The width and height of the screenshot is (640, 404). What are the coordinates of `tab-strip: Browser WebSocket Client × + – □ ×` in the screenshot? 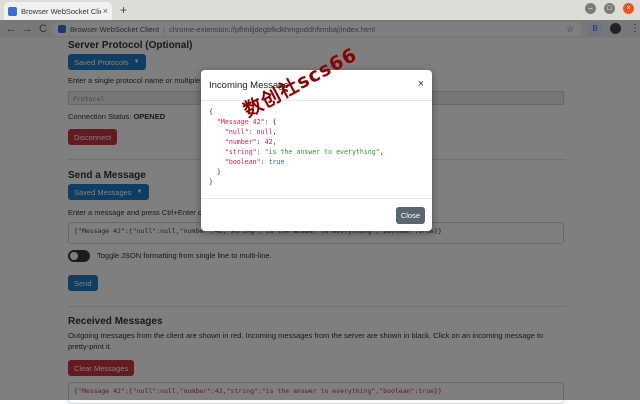 It's located at (320, 10).